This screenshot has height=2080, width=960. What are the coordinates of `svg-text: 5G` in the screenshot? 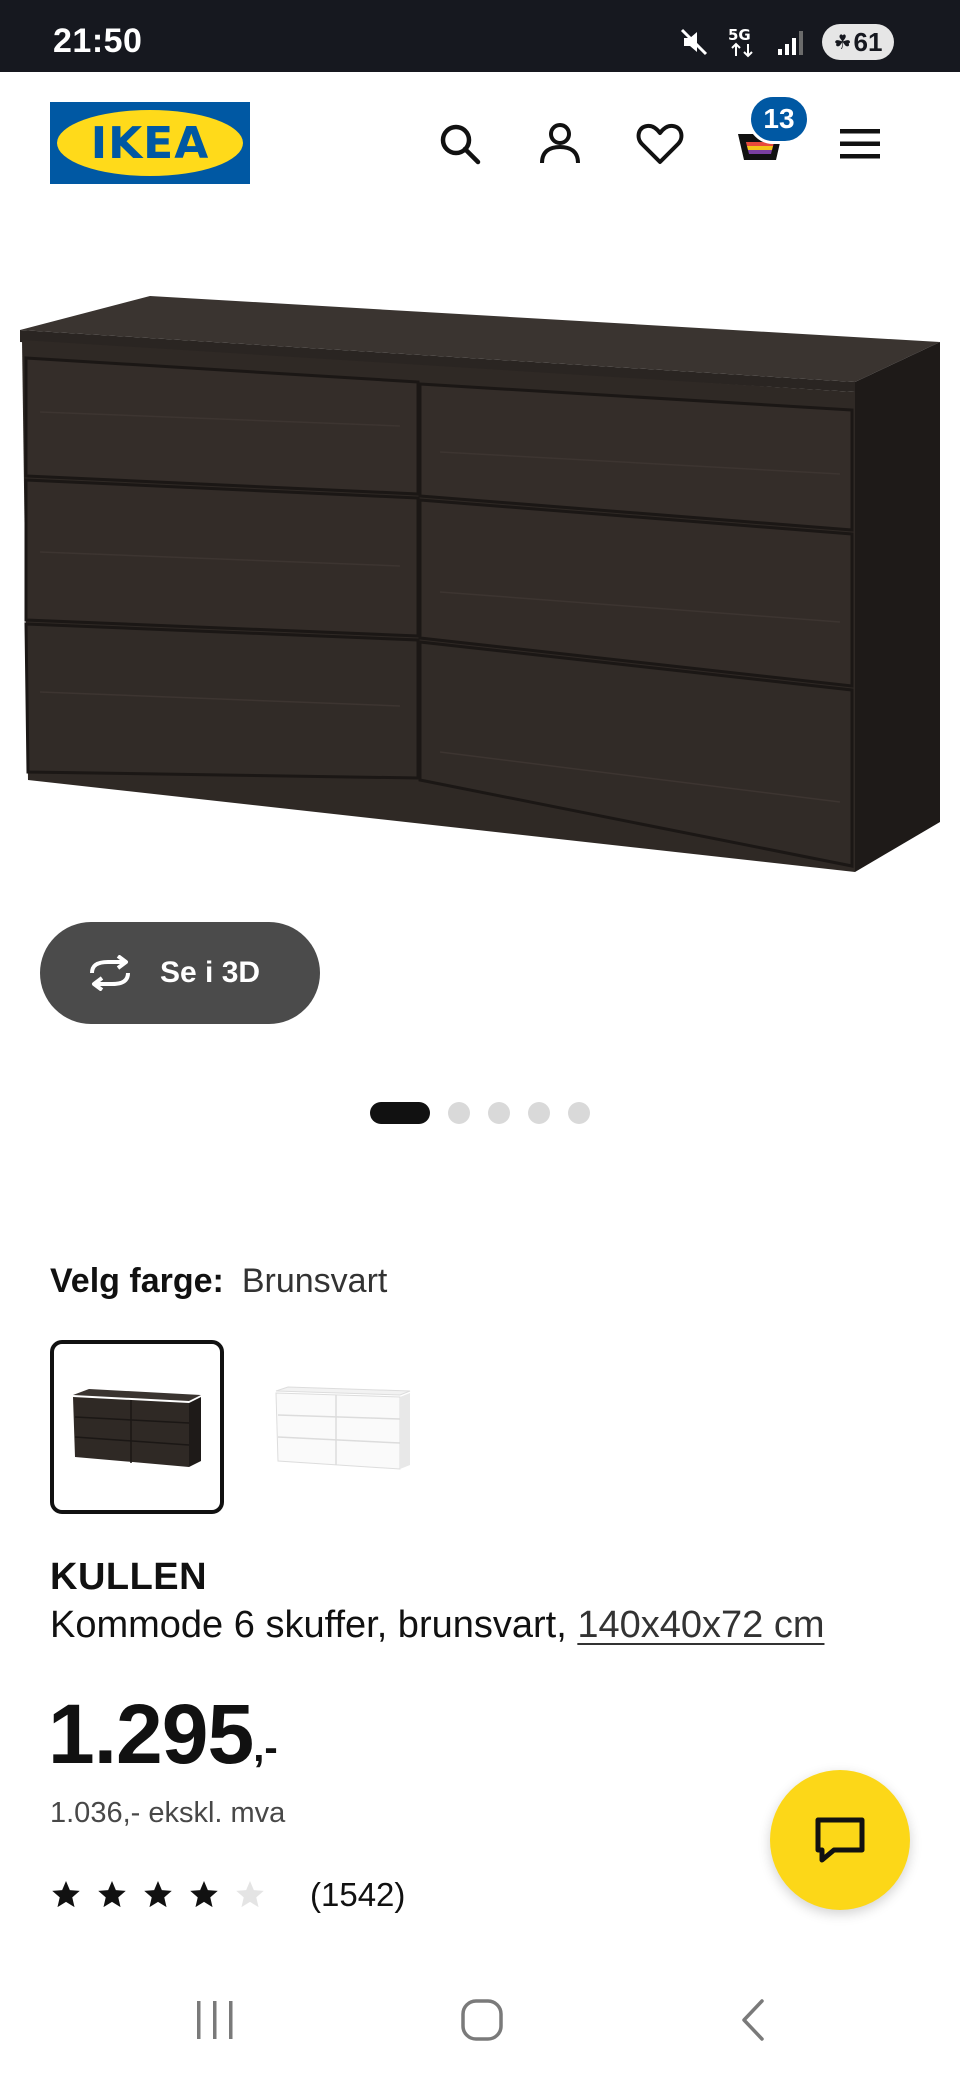 It's located at (739, 35).